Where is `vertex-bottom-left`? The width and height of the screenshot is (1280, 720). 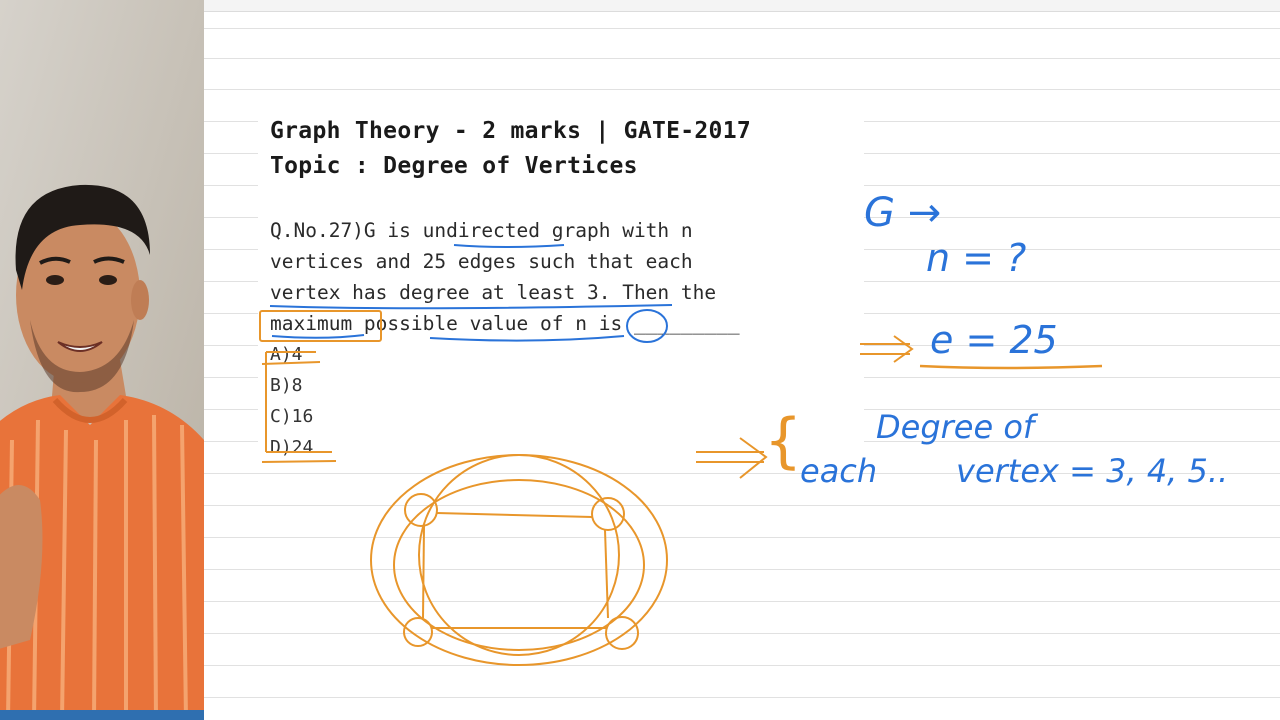 vertex-bottom-left is located at coordinates (418, 632).